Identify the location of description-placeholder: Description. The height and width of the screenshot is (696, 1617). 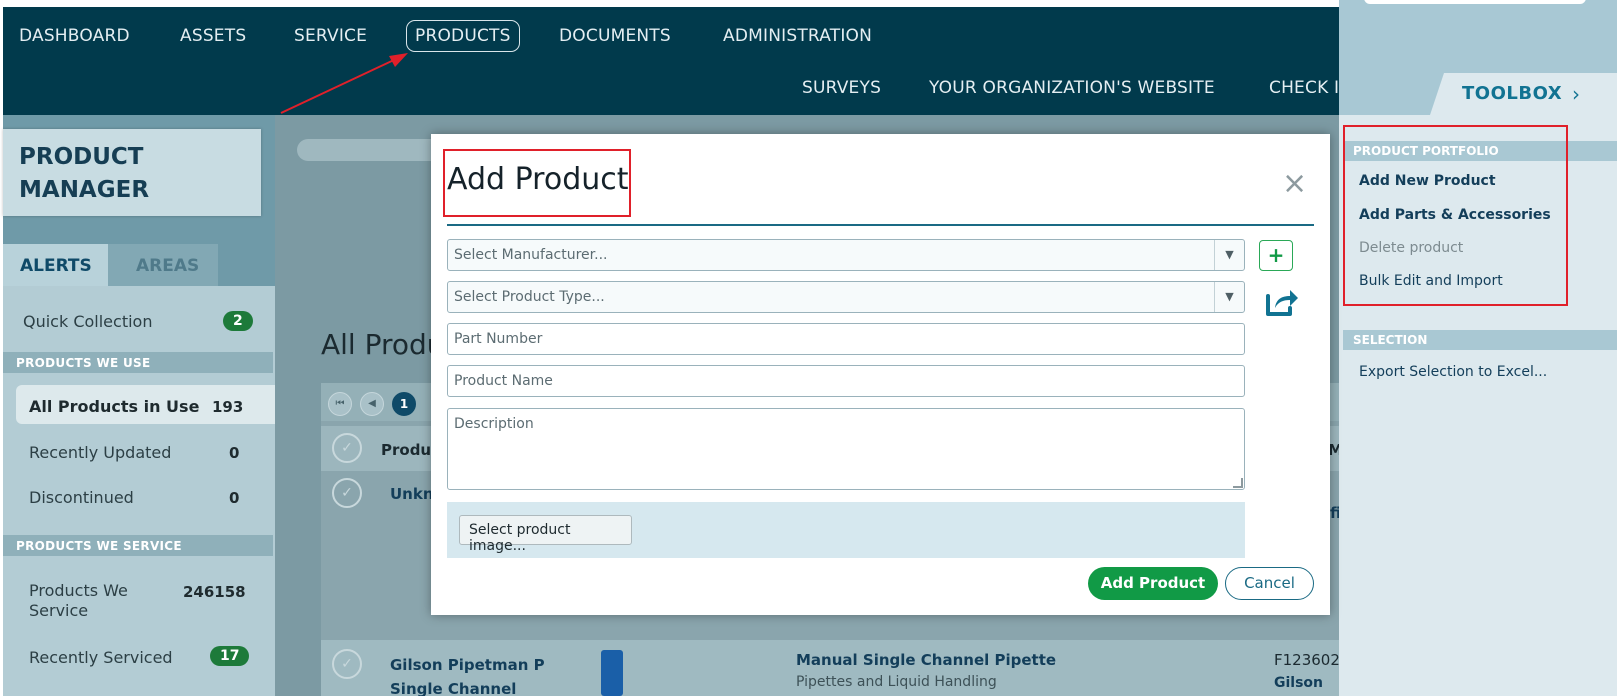
(494, 424).